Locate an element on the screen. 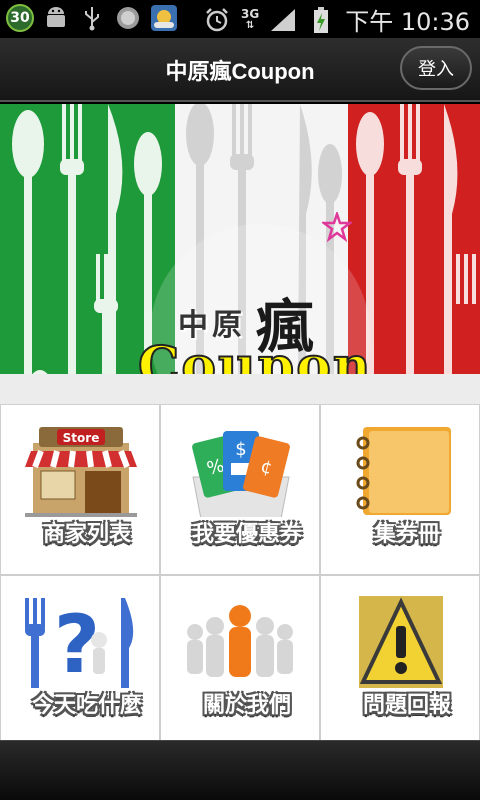  battery-icon is located at coordinates (321, 20).